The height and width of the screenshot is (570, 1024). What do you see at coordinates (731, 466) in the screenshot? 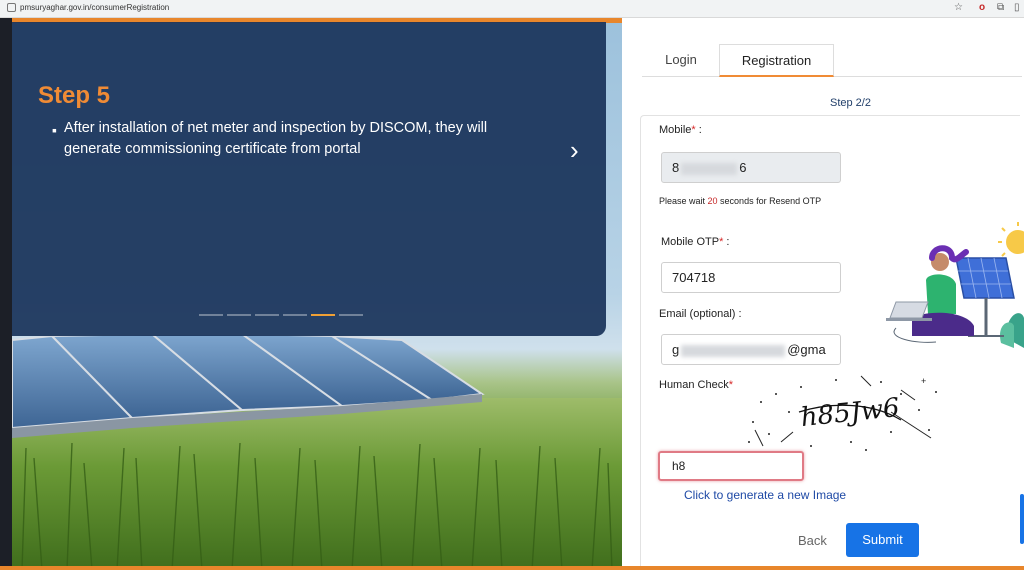
I see `captcha-input: h8` at bounding box center [731, 466].